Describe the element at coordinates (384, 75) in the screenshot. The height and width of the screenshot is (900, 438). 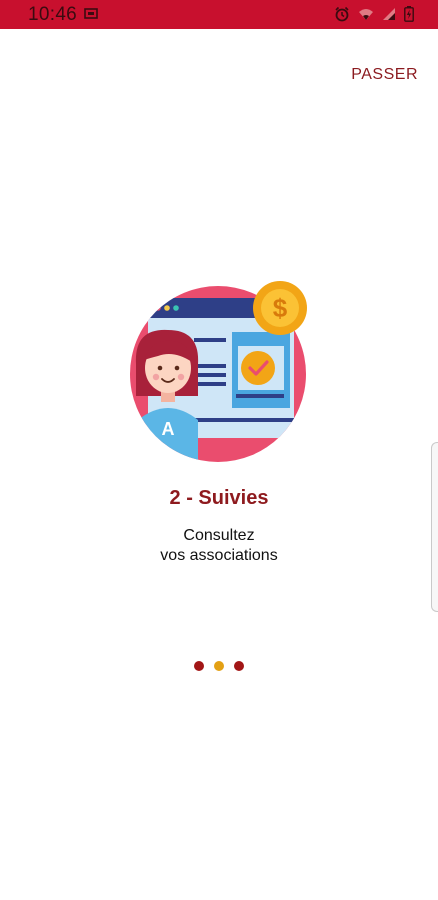
I see `skip-button: PASSER` at that location.